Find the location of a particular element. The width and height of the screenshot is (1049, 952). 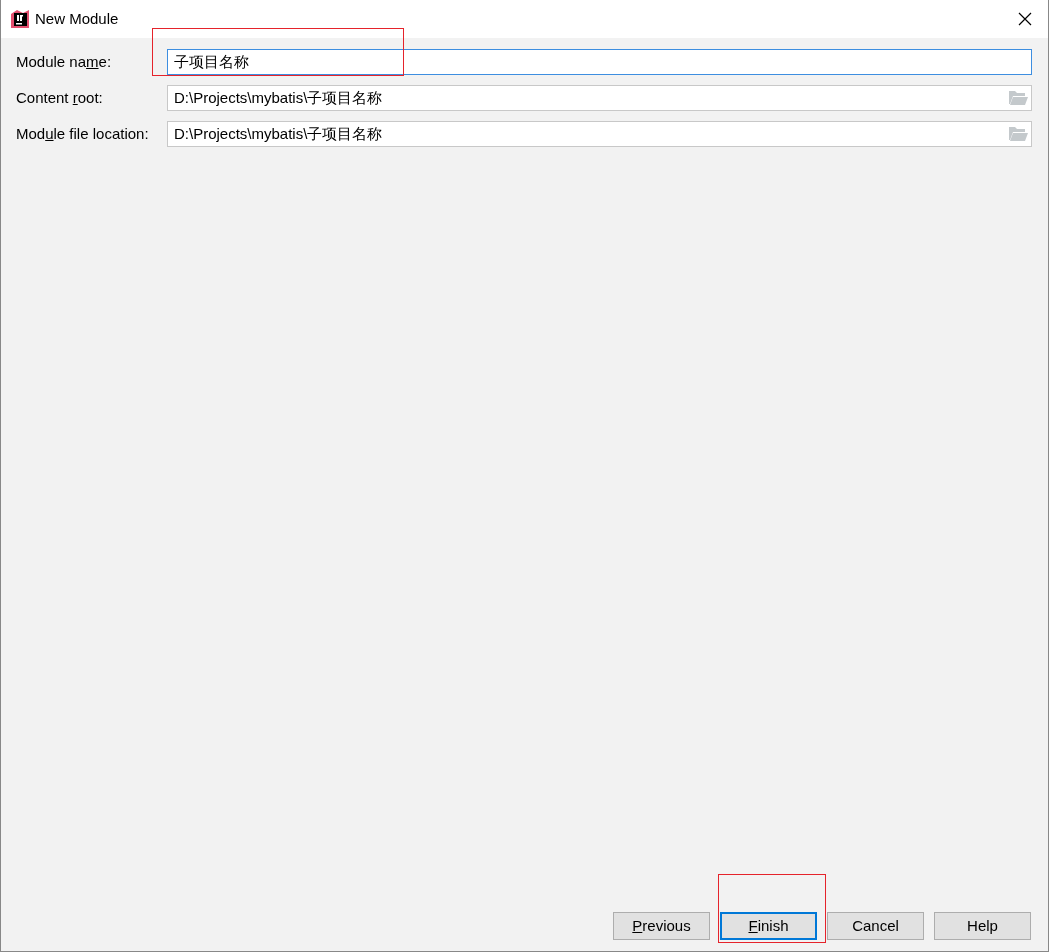

app-logo-icon is located at coordinates (20, 19).